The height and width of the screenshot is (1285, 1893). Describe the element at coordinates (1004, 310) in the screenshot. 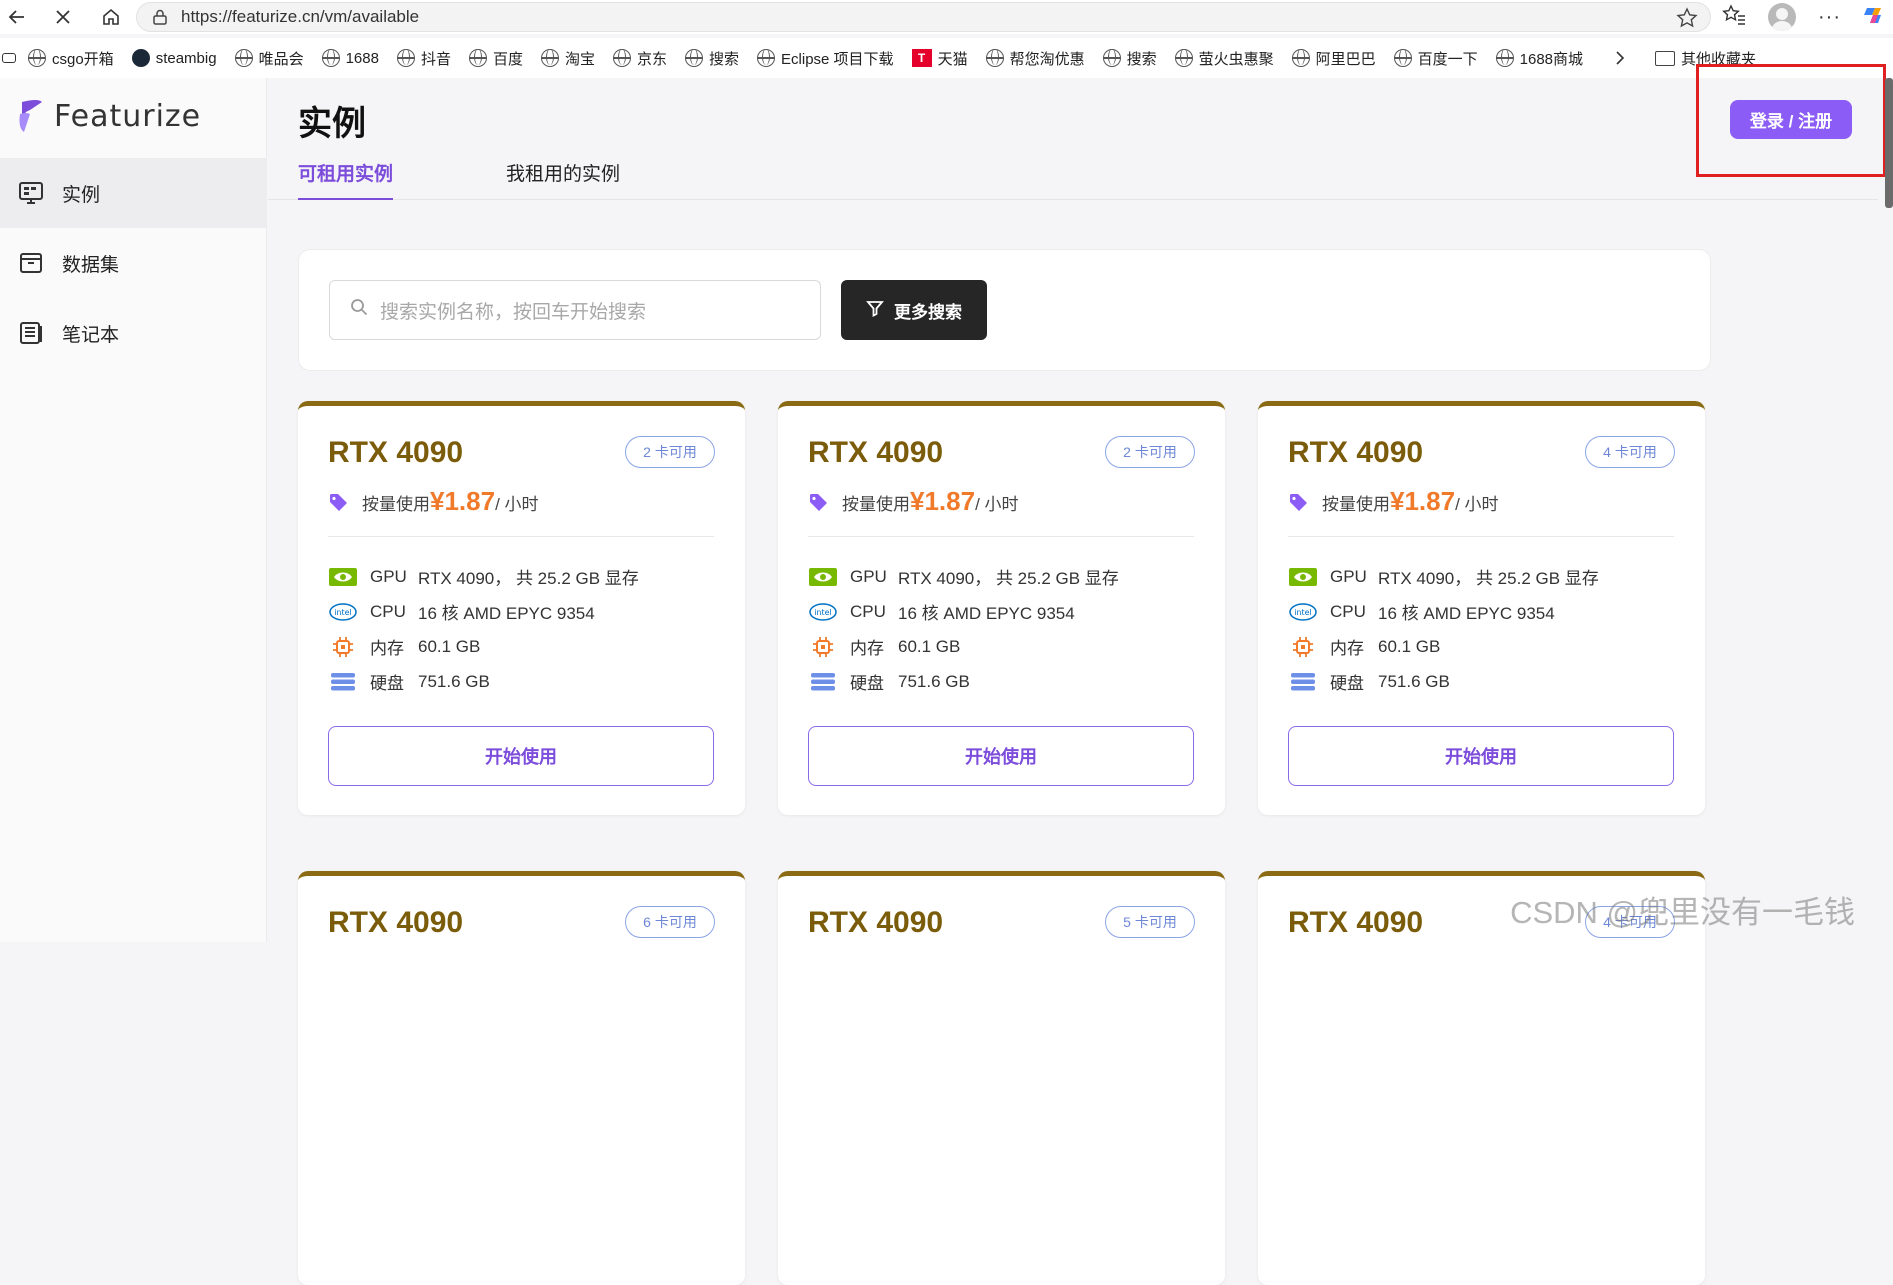

I see `search-panel: 搜索实例名称，按回车开始搜索 更多搜索` at that location.